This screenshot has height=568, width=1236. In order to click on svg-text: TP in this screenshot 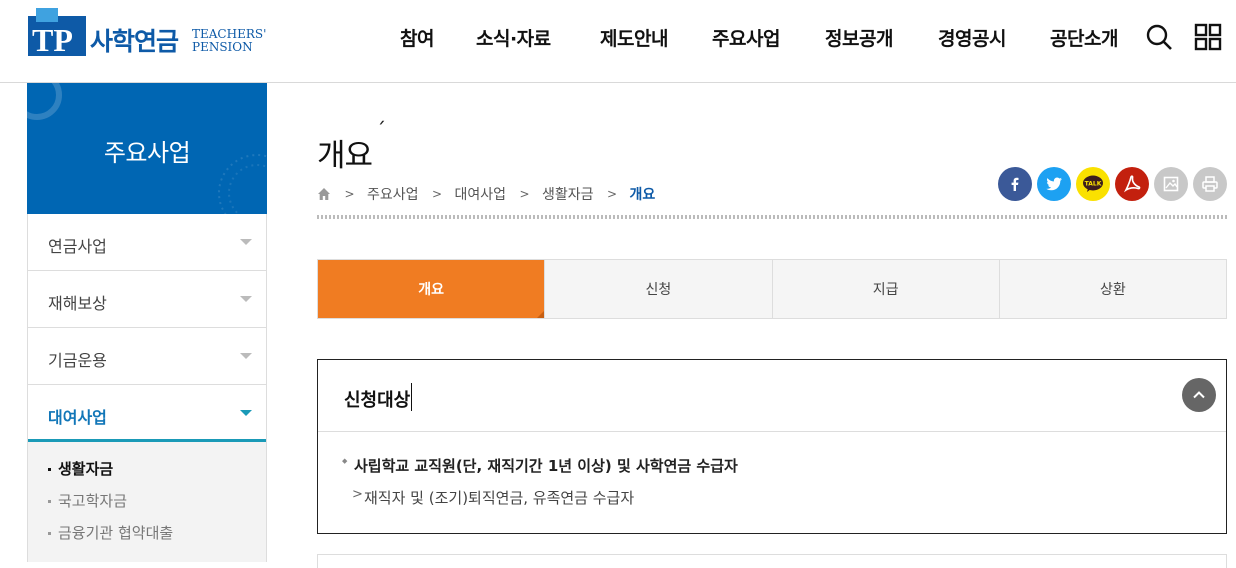, I will do `click(52, 39)`.